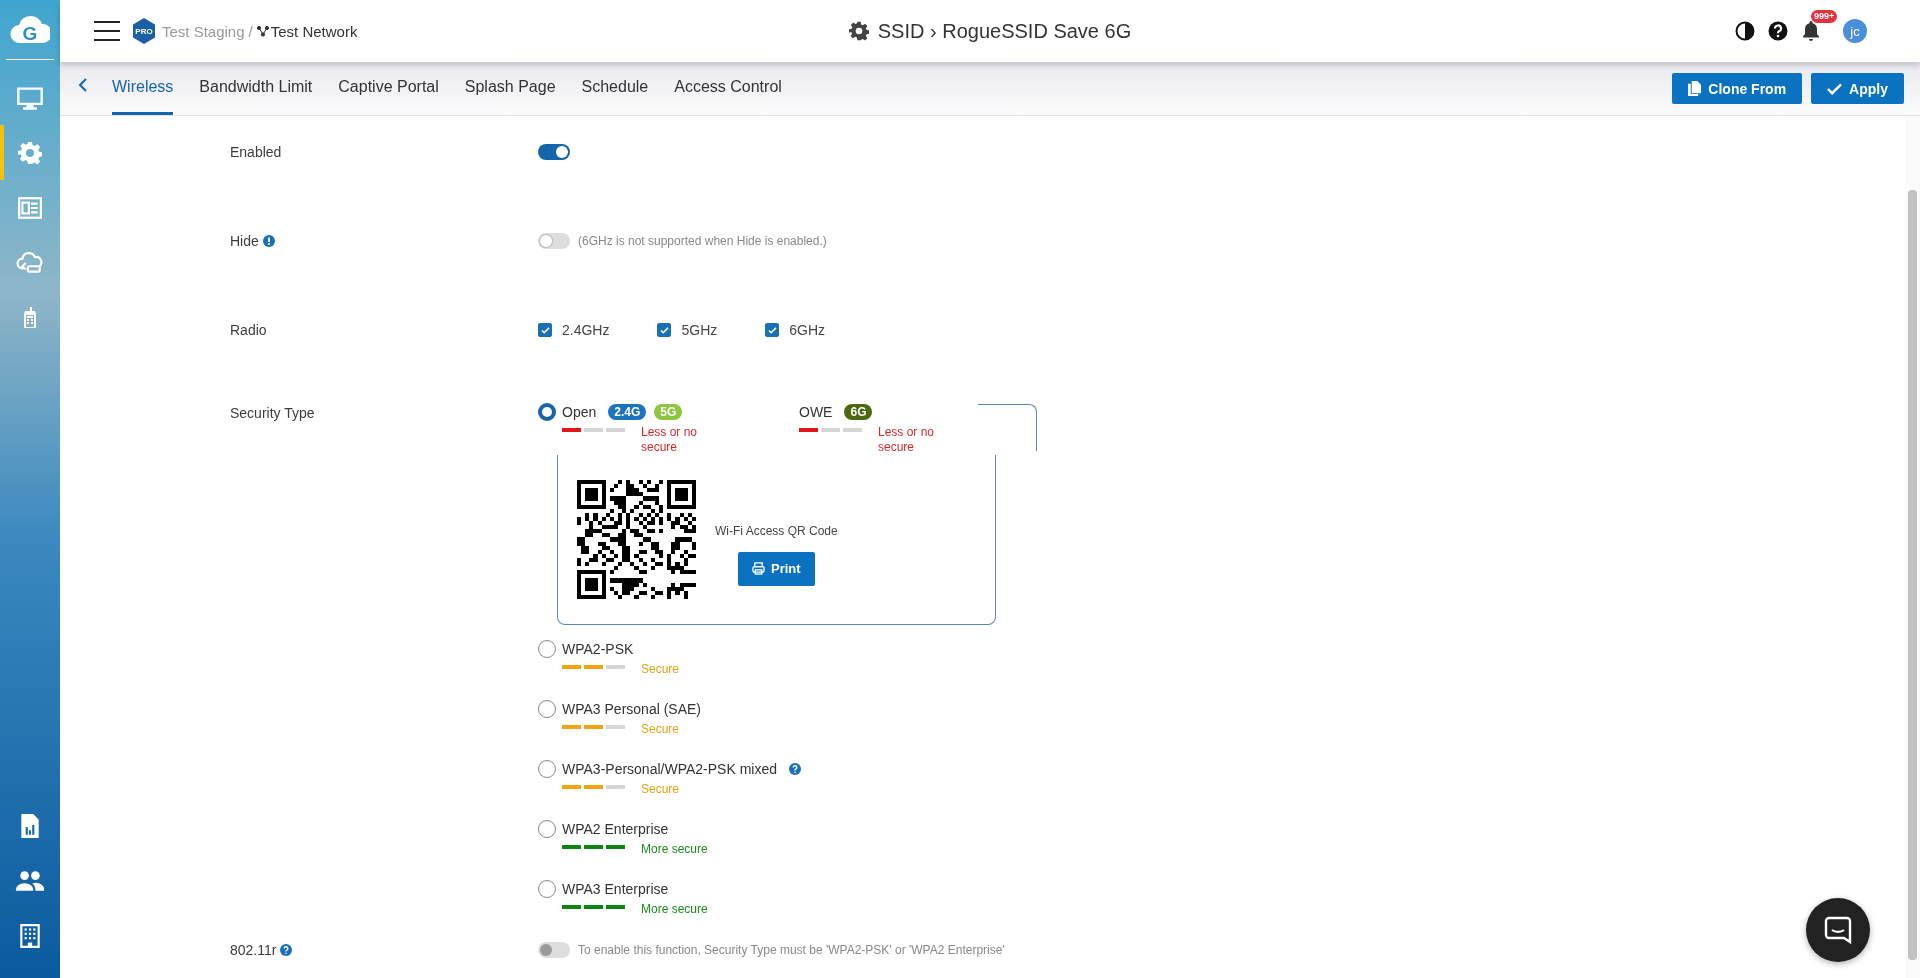 The width and height of the screenshot is (1920, 978). I want to click on panel-border, so click(1007, 427).